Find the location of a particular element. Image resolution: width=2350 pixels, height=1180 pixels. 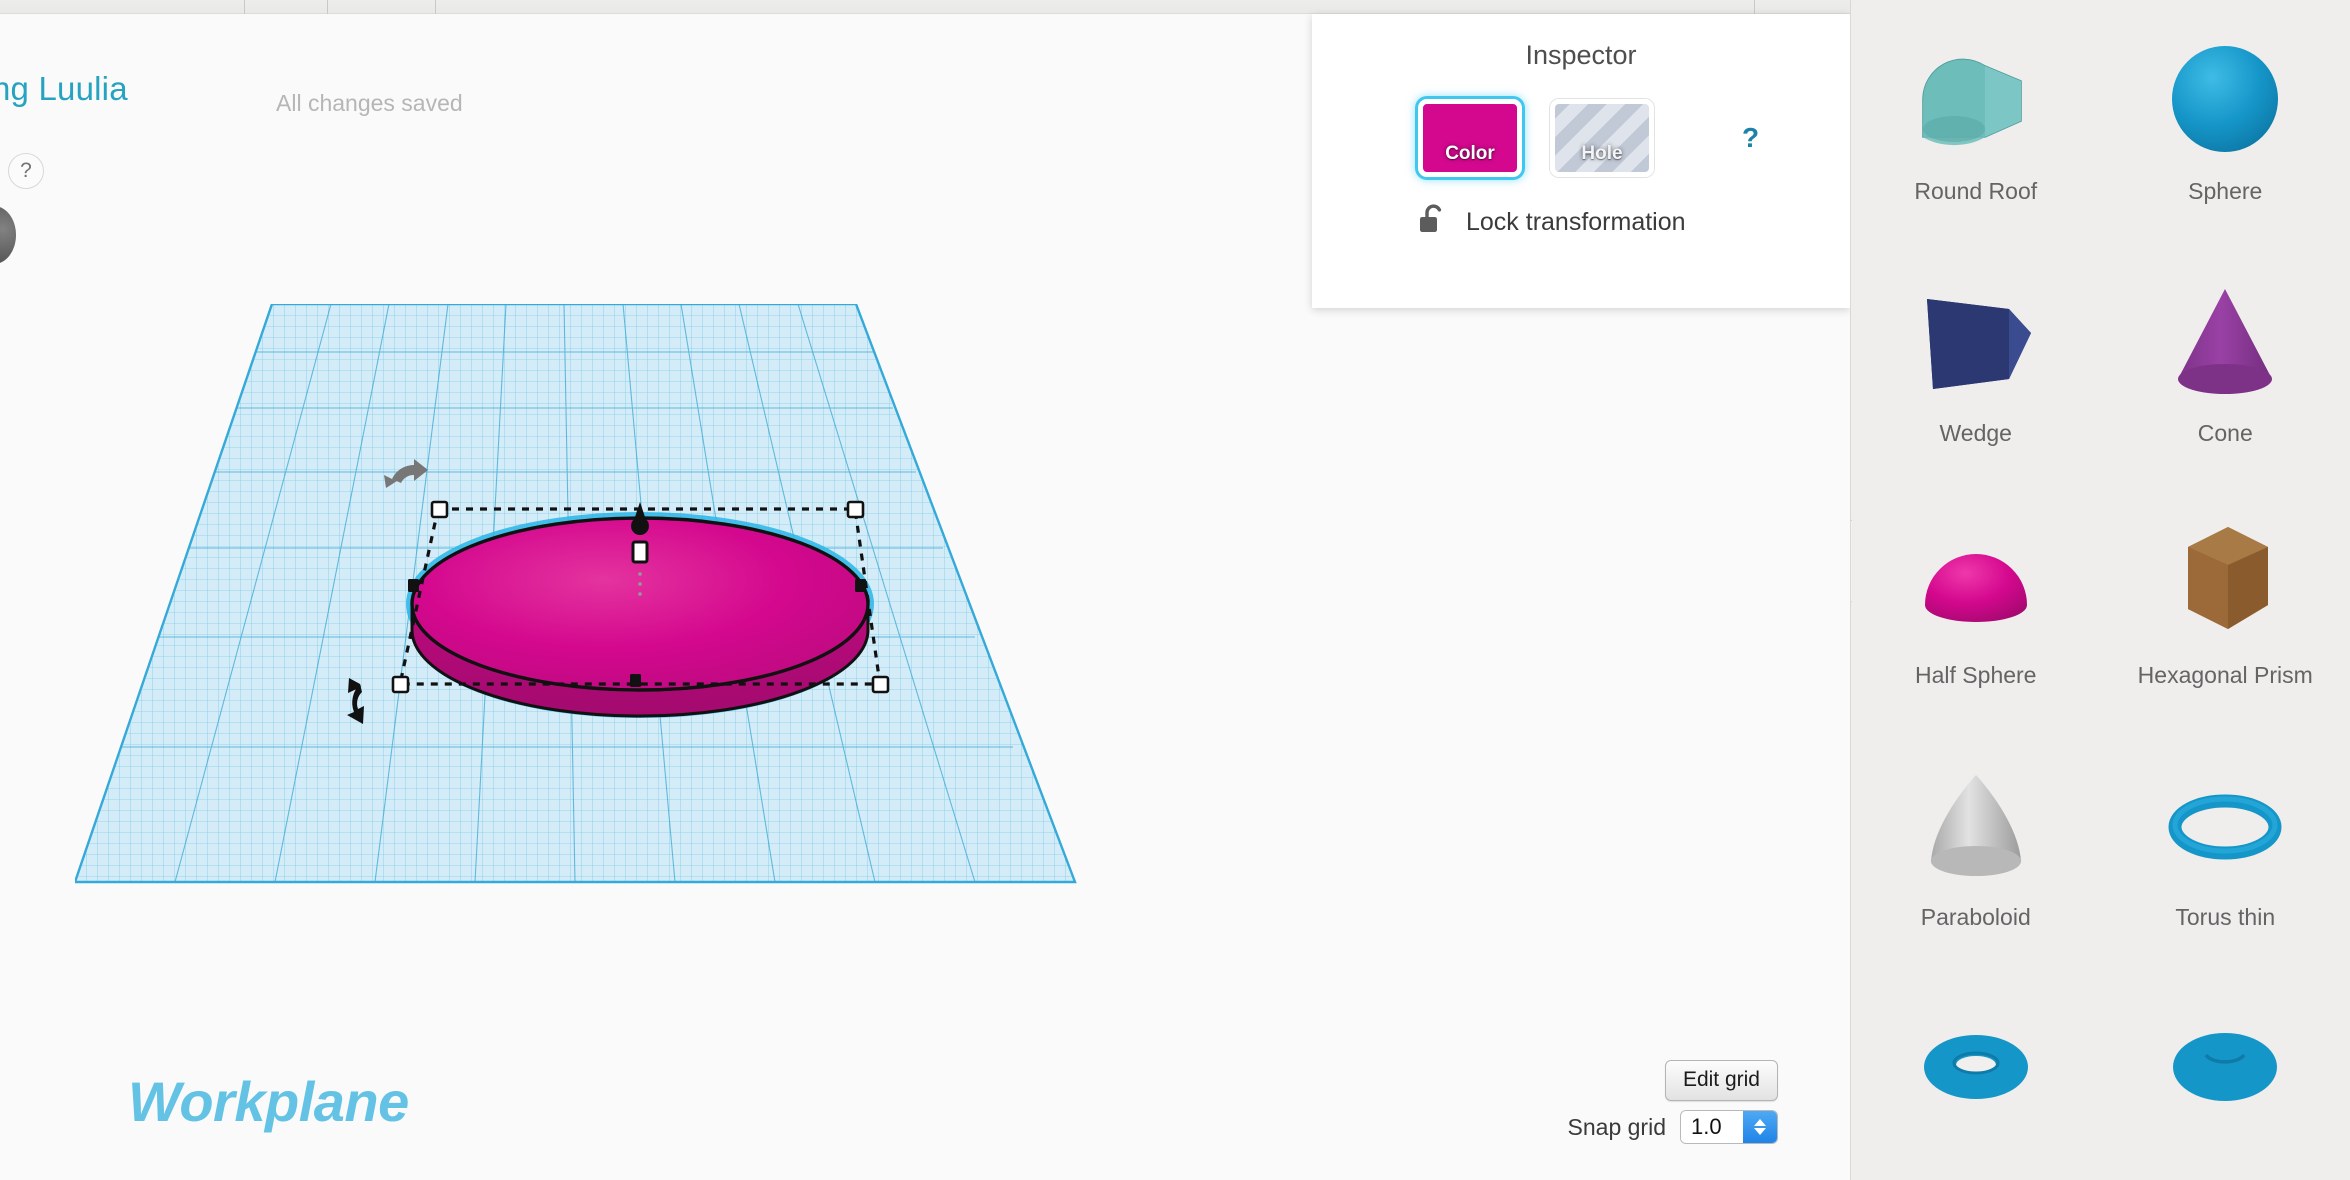

shape-item-torus-thin: Torus thin is located at coordinates (2225, 866).